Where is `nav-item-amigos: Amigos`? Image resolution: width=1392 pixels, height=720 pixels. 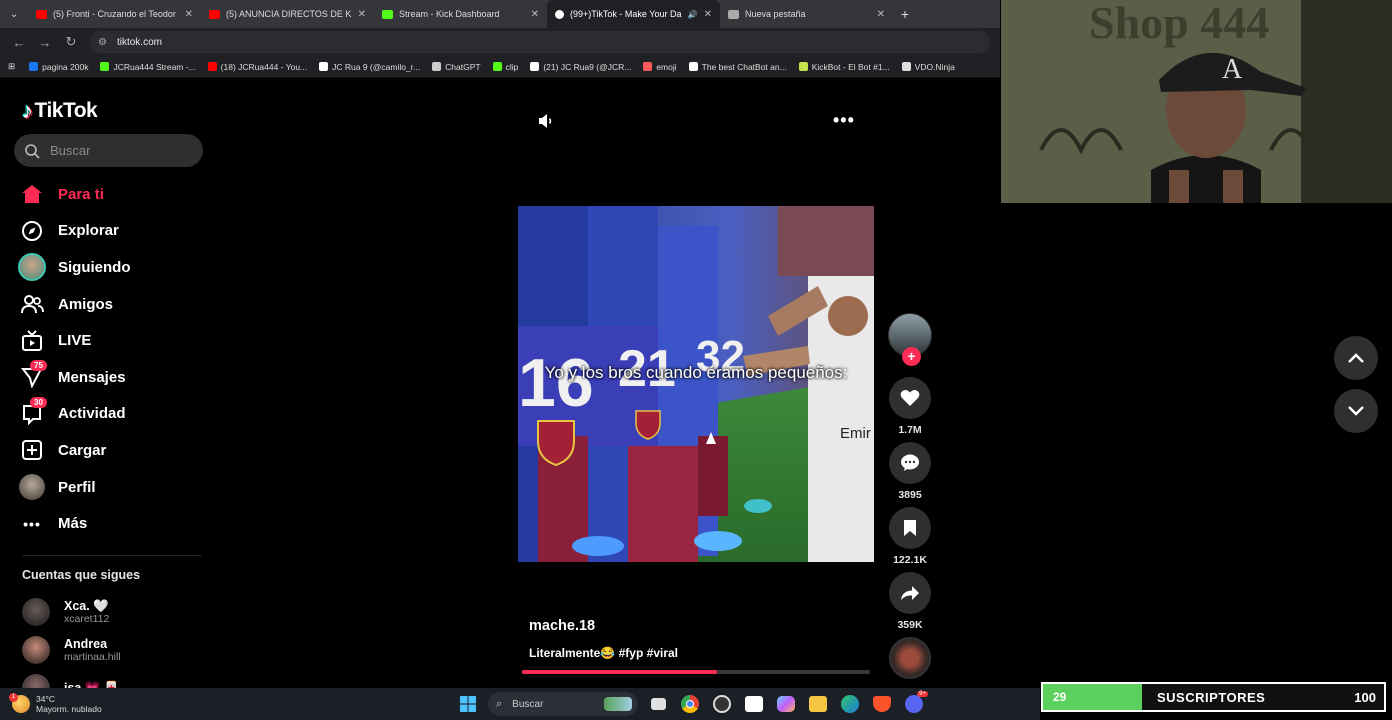
nav-item-amigos: Amigos is located at coordinates (113, 304).